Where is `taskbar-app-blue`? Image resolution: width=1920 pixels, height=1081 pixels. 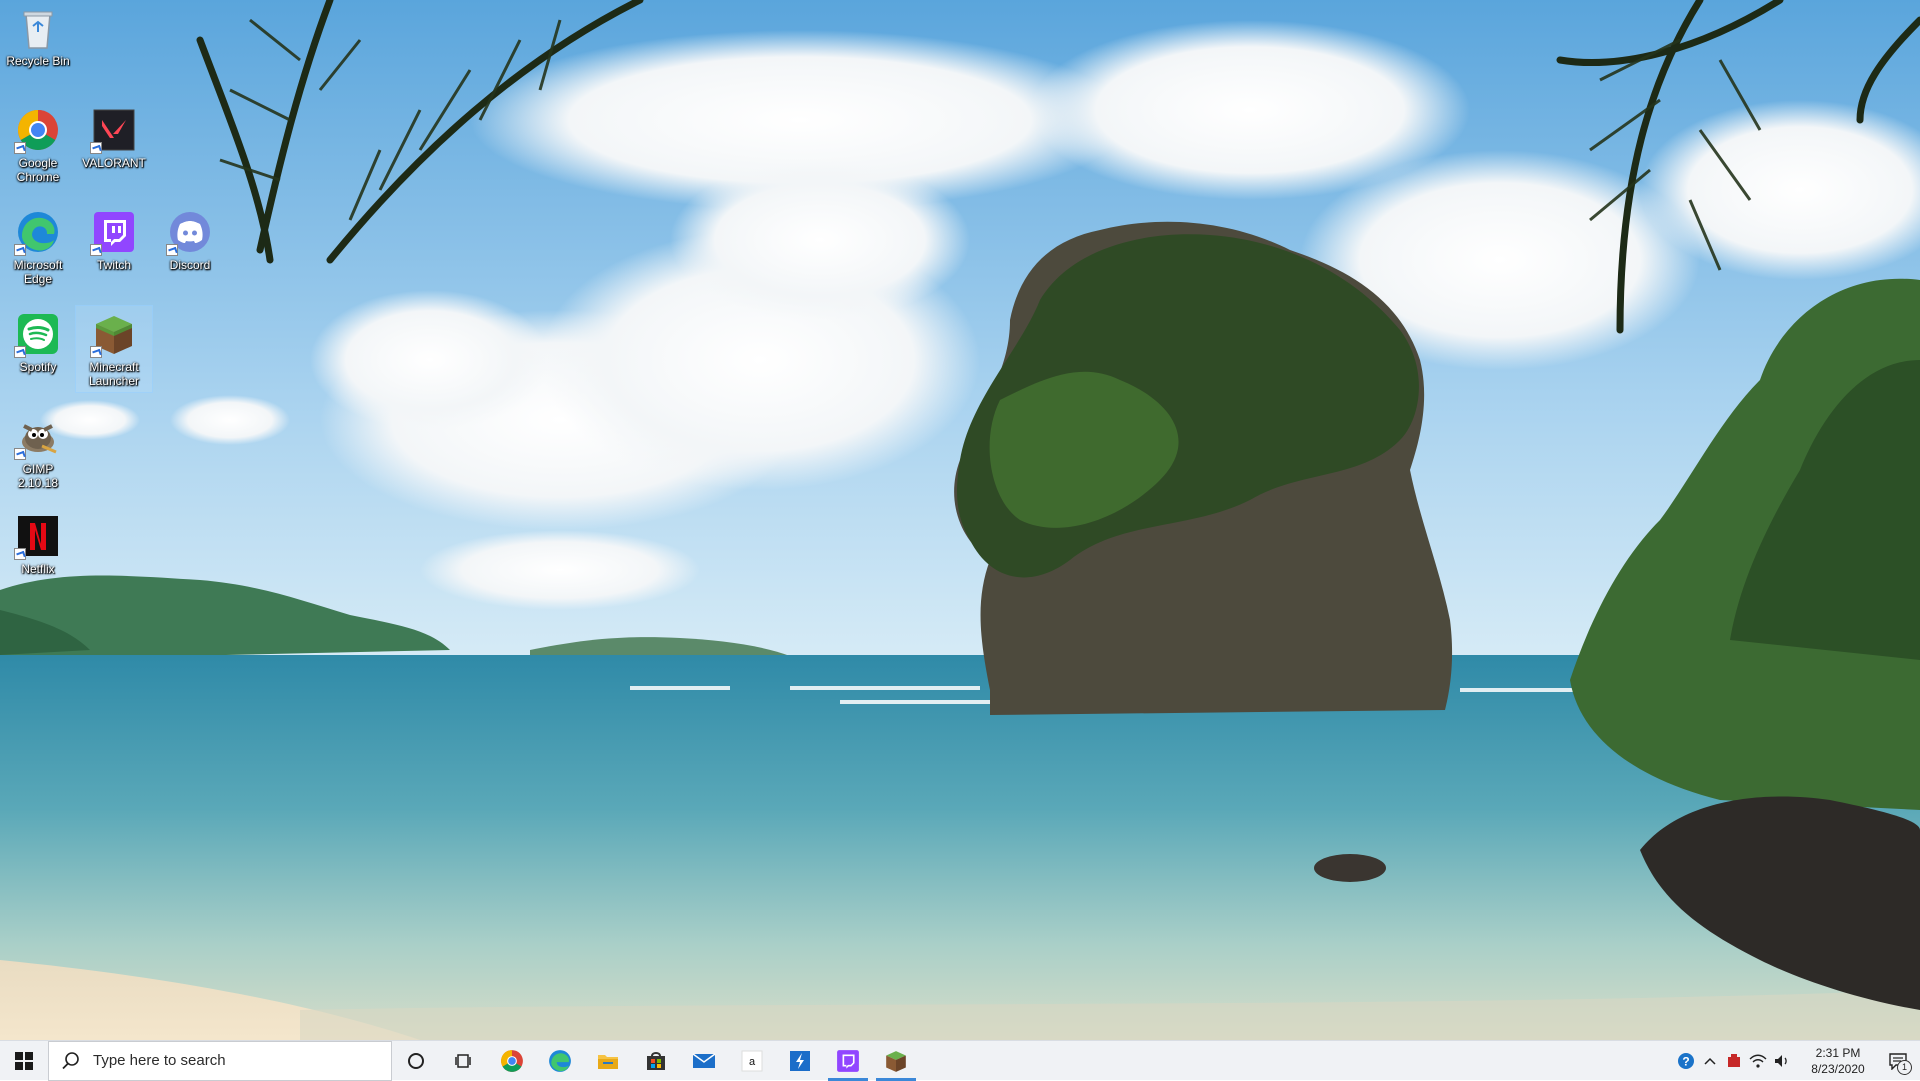 taskbar-app-blue is located at coordinates (800, 1061).